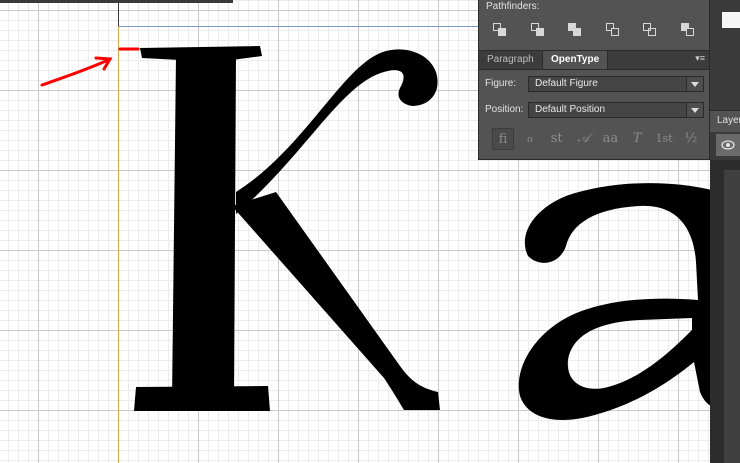 The height and width of the screenshot is (463, 740). I want to click on panel-menu-icon: ▾≡, so click(700, 58).